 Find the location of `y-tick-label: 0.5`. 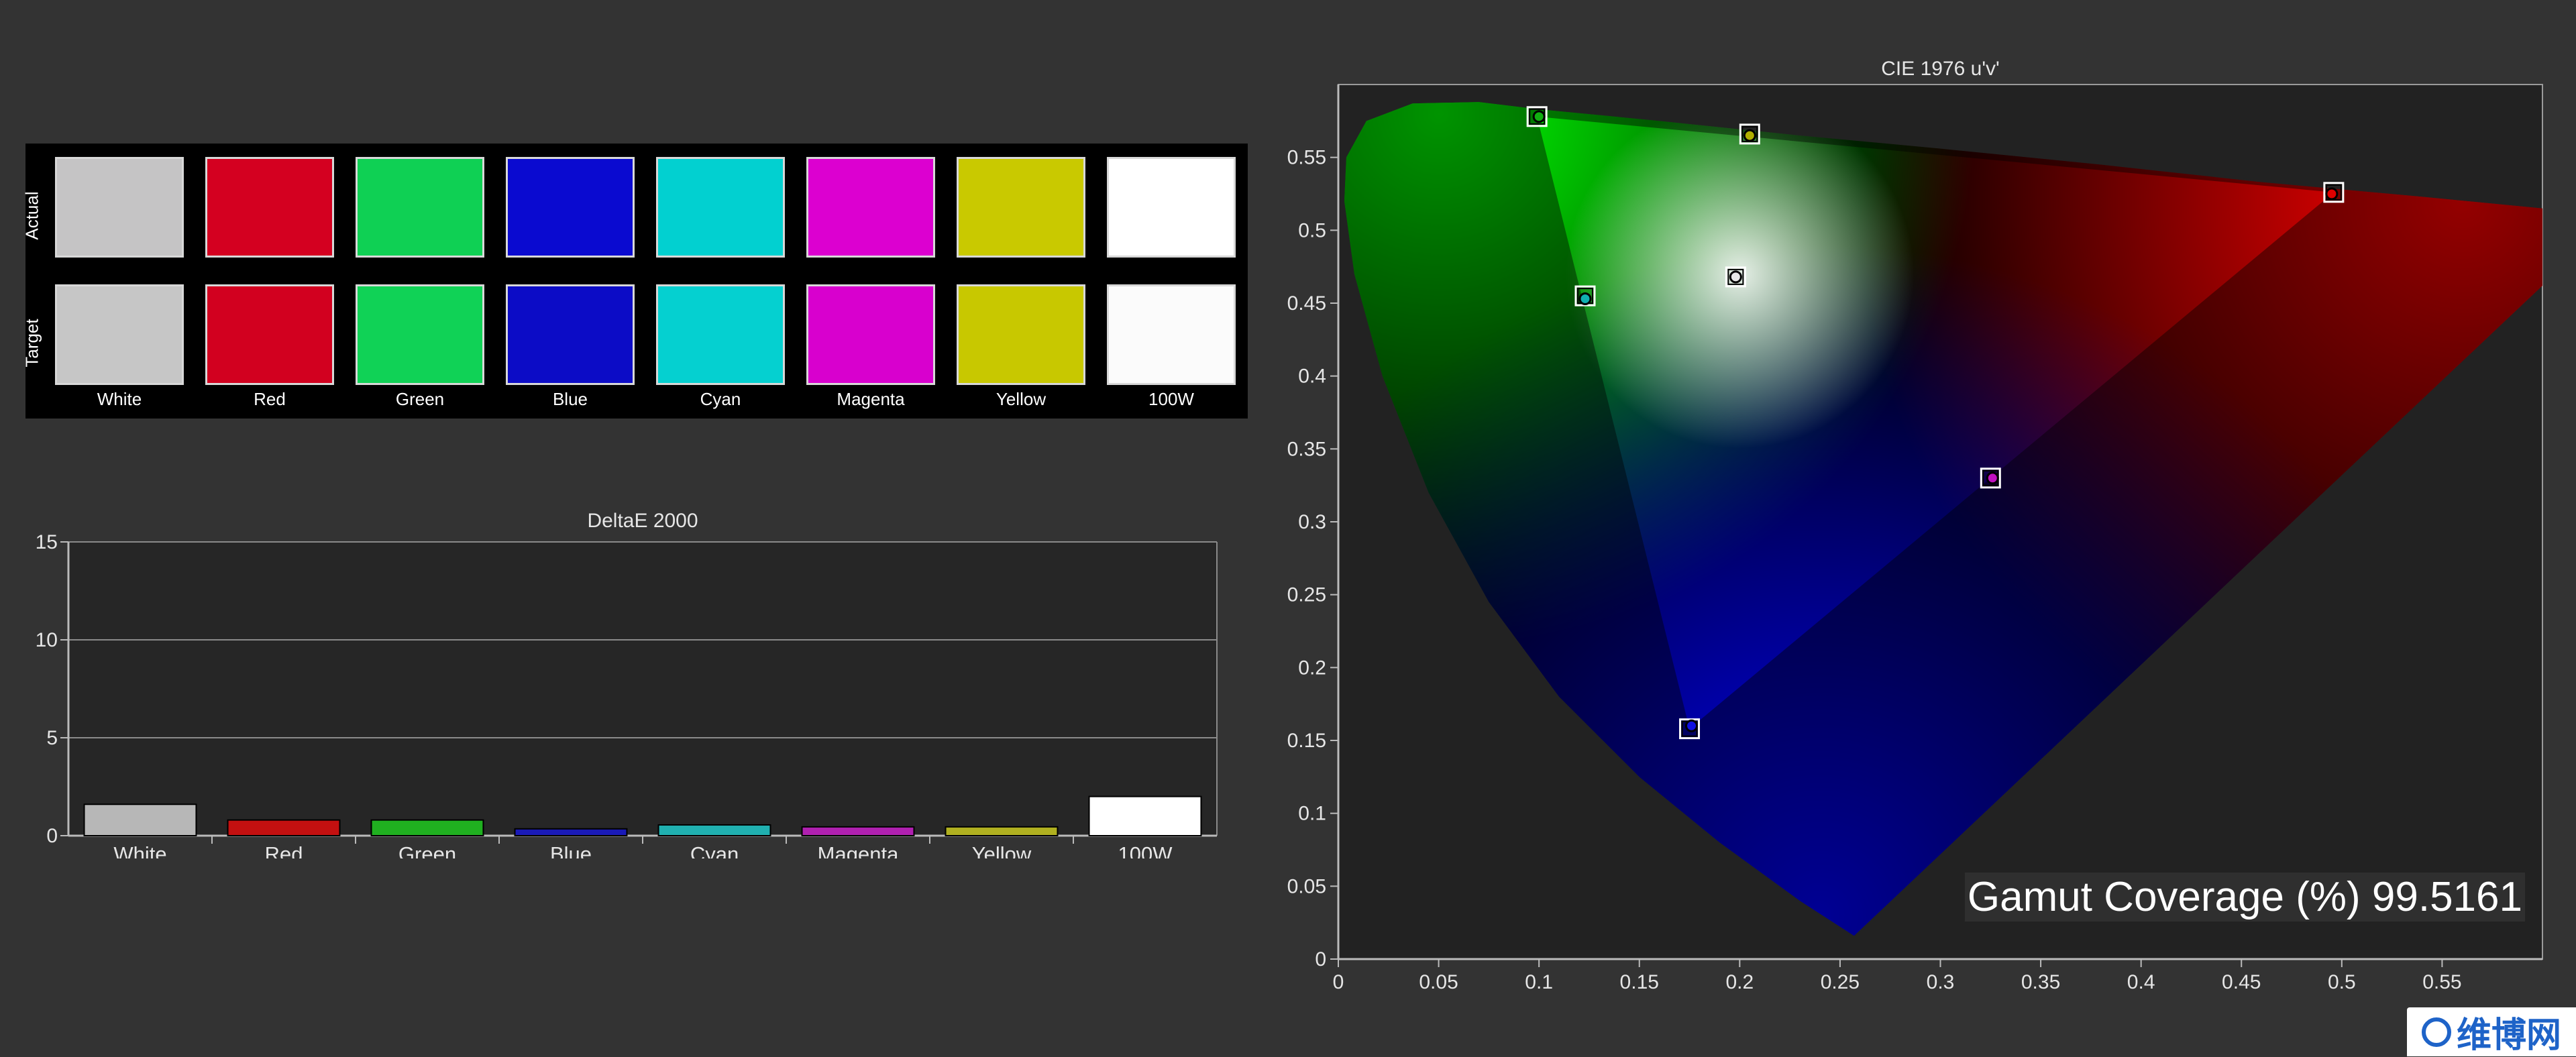

y-tick-label: 0.5 is located at coordinates (1312, 230).